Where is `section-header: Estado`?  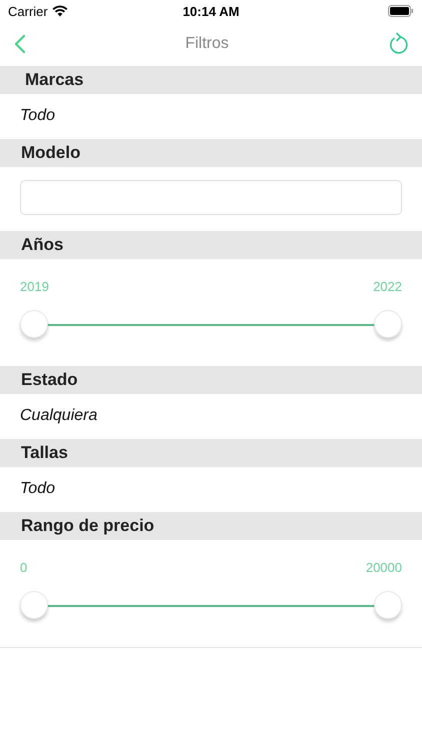
section-header: Estado is located at coordinates (211, 380).